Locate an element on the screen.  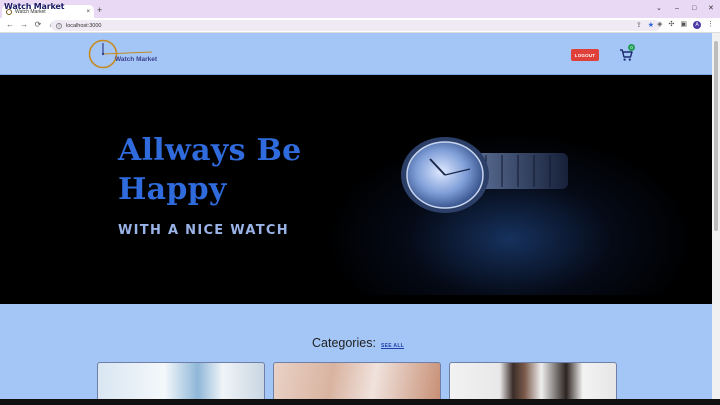
scrollbar-thumb is located at coordinates (716, 136).